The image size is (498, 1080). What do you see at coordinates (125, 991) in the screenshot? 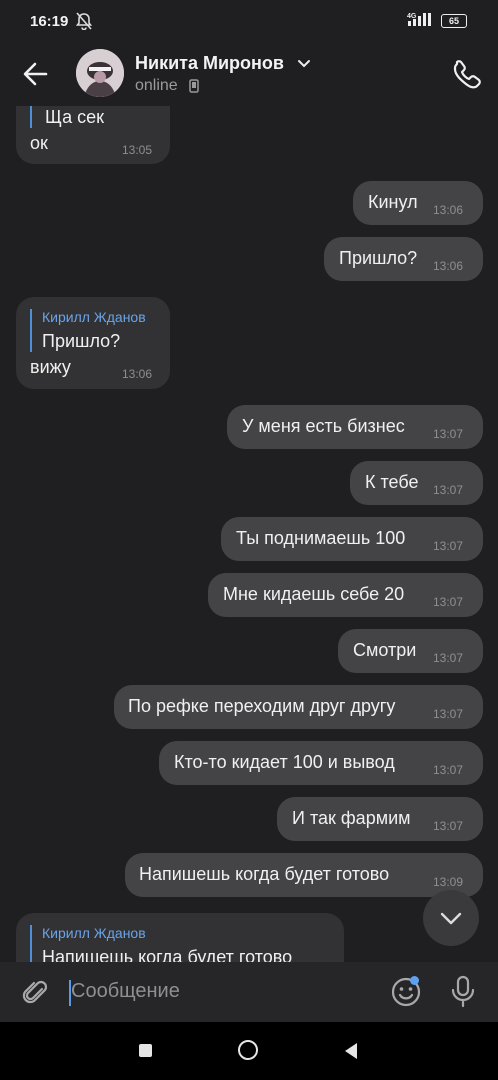
I see `message-input: Сообщение` at bounding box center [125, 991].